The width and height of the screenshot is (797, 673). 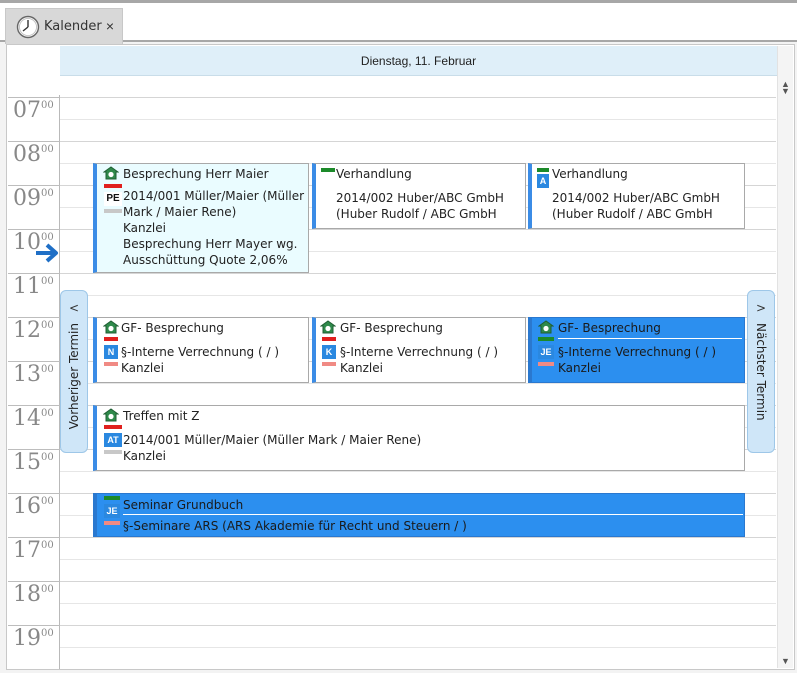 What do you see at coordinates (785, 661) in the screenshot?
I see `scroll-bottom-icon: ▼` at bounding box center [785, 661].